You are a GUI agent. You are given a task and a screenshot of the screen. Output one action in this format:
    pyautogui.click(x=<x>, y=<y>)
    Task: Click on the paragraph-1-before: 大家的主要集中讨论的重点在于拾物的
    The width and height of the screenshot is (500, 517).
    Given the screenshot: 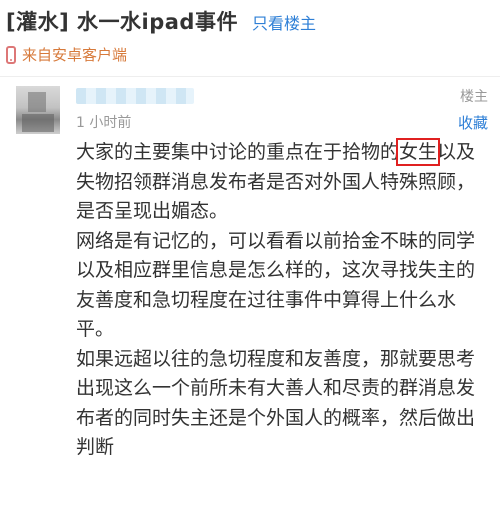 What is the action you would take?
    pyautogui.click(x=238, y=152)
    